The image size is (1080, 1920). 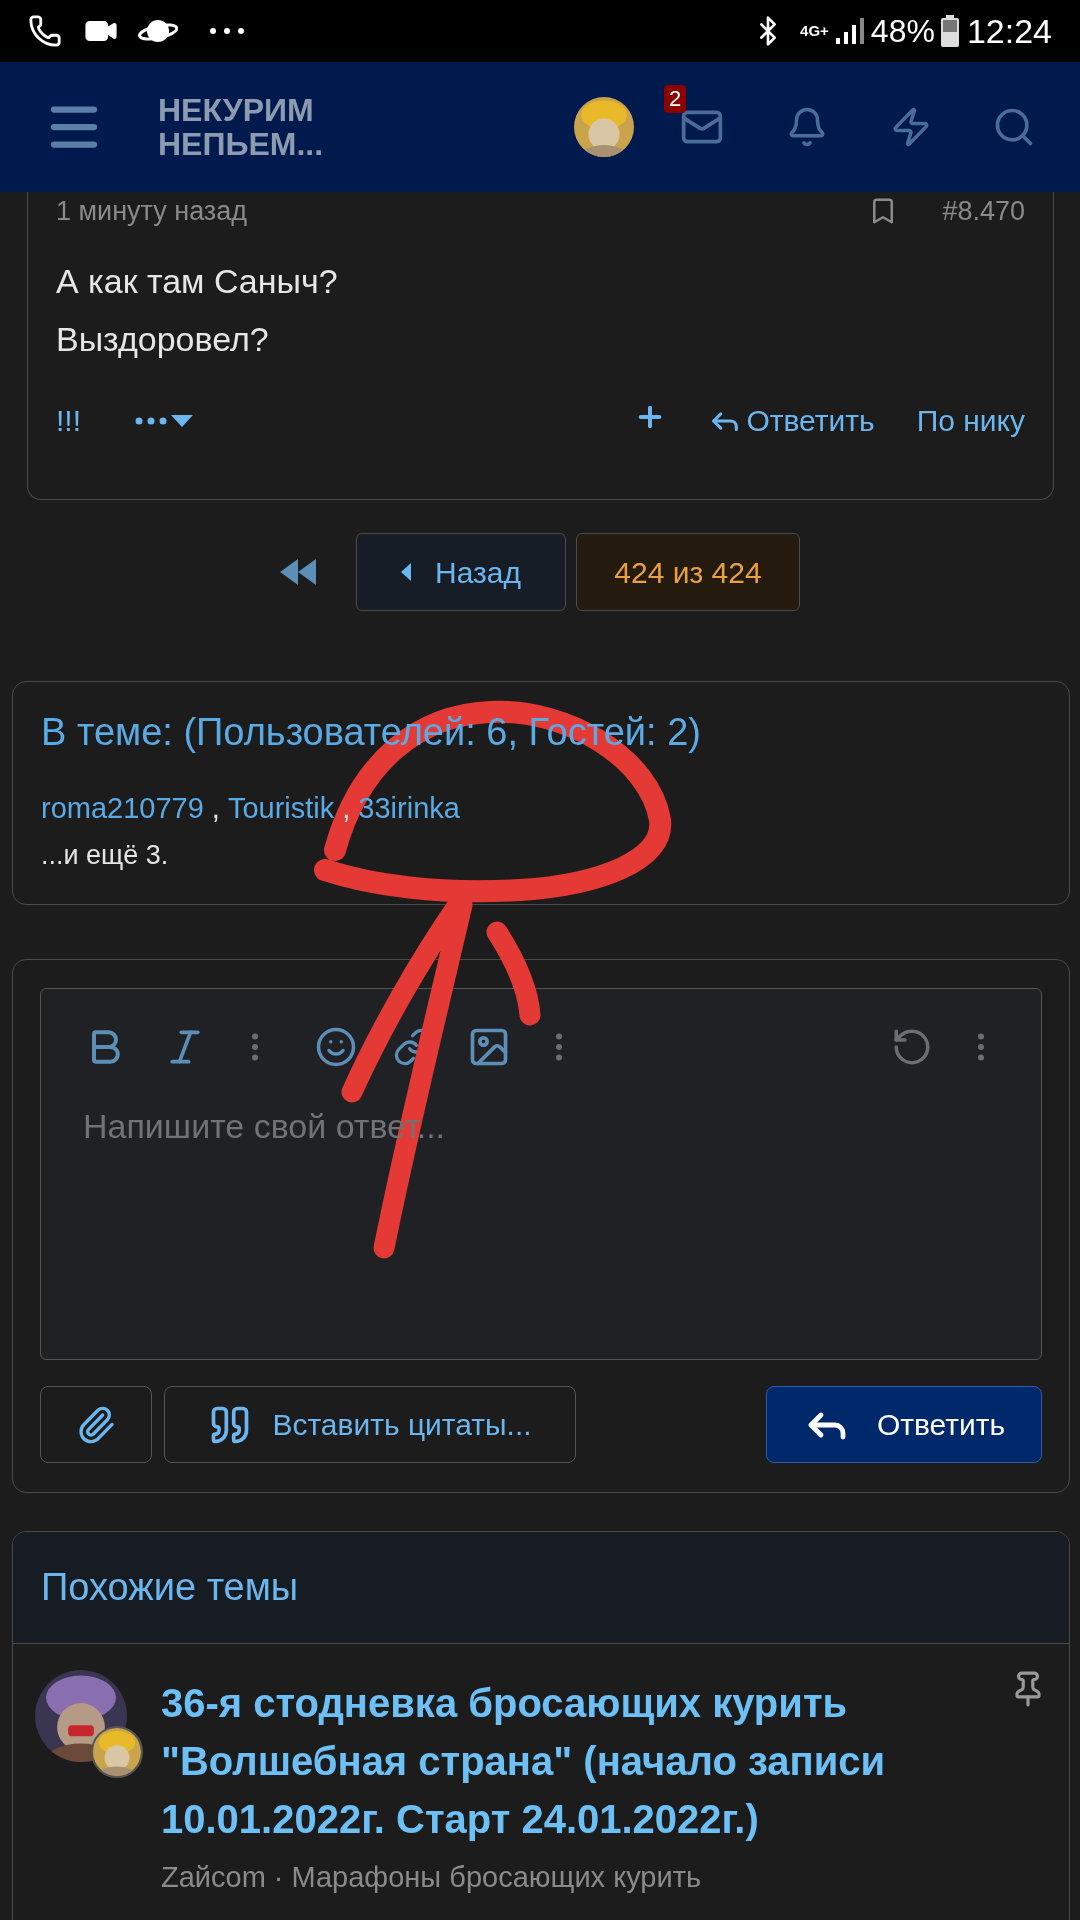 What do you see at coordinates (461, 572) in the screenshot?
I see `previous-page-button: Назад` at bounding box center [461, 572].